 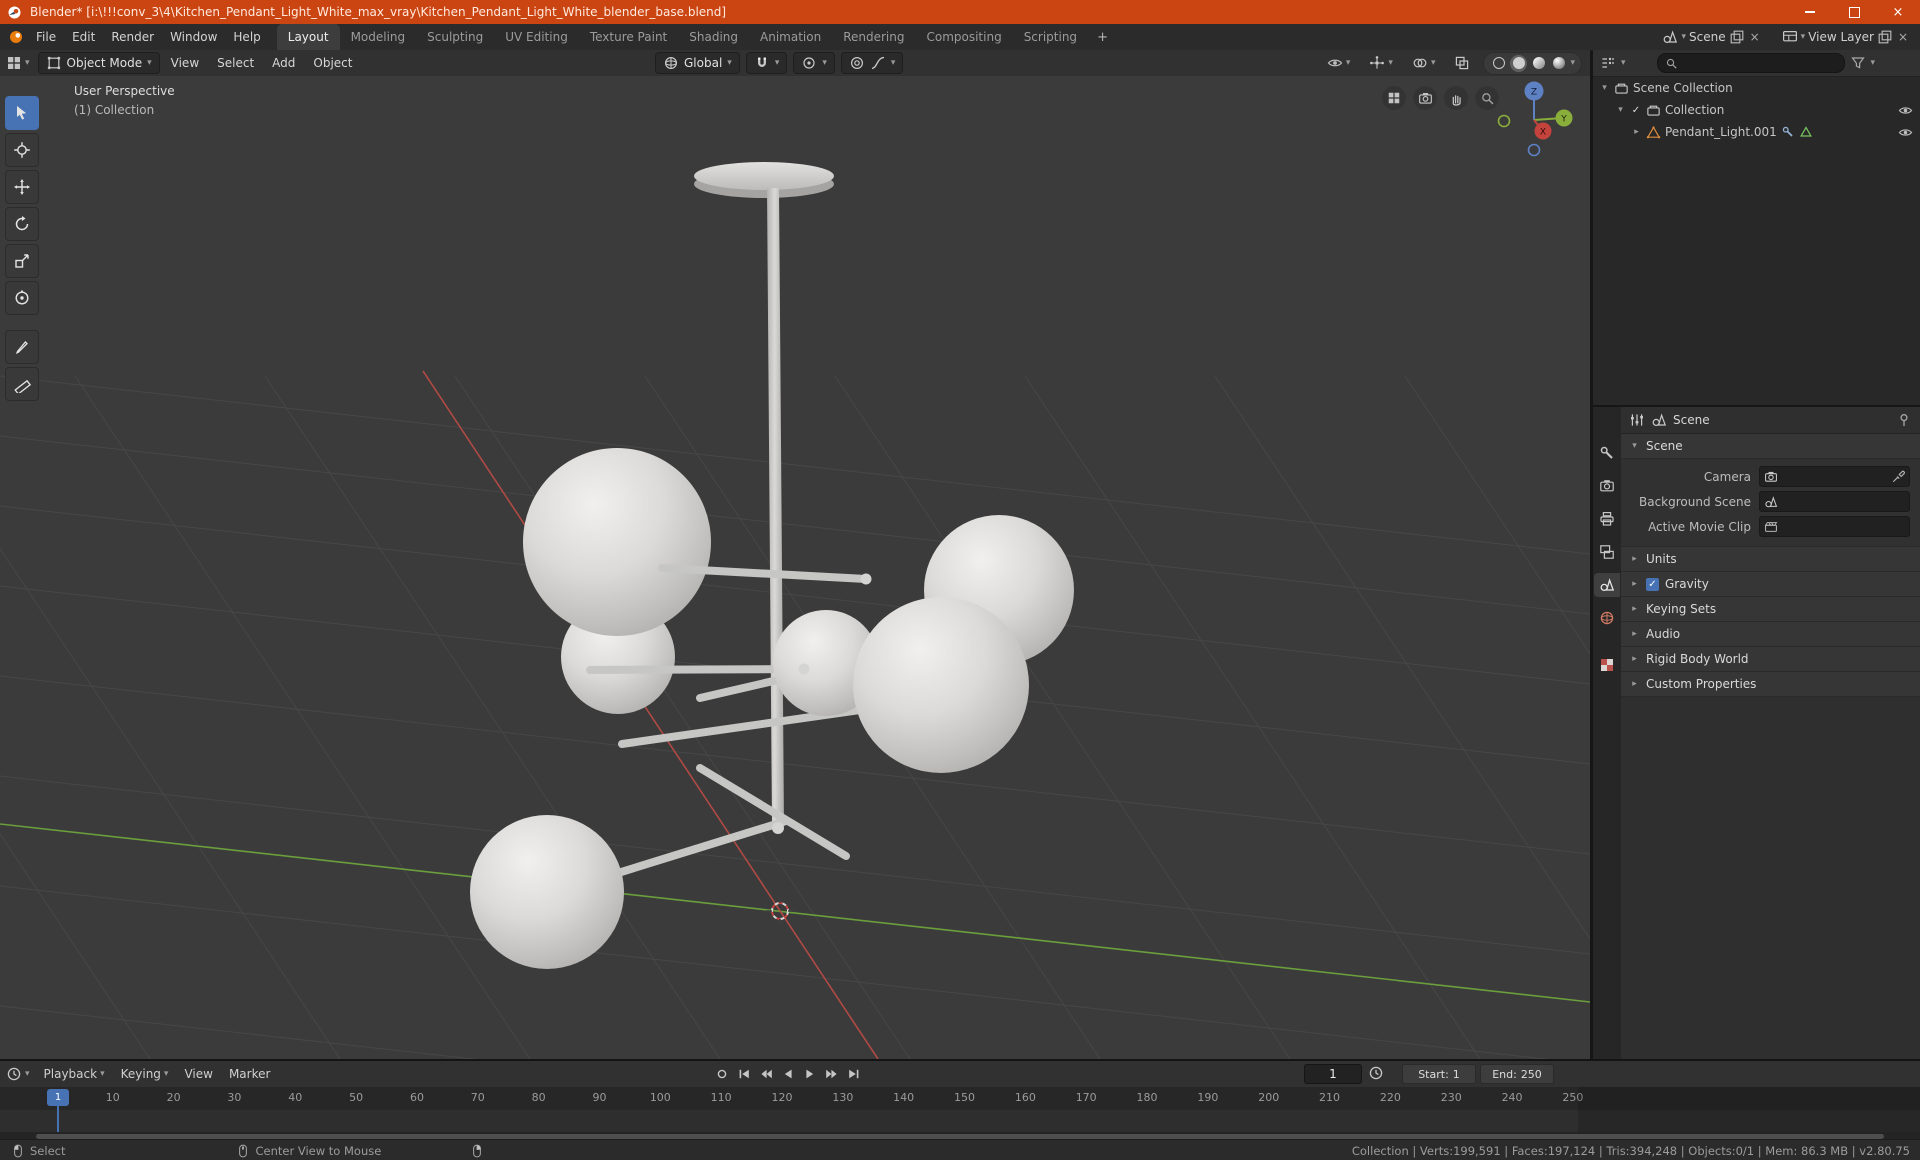 What do you see at coordinates (1898, 477) in the screenshot?
I see `eyedropper-icon` at bounding box center [1898, 477].